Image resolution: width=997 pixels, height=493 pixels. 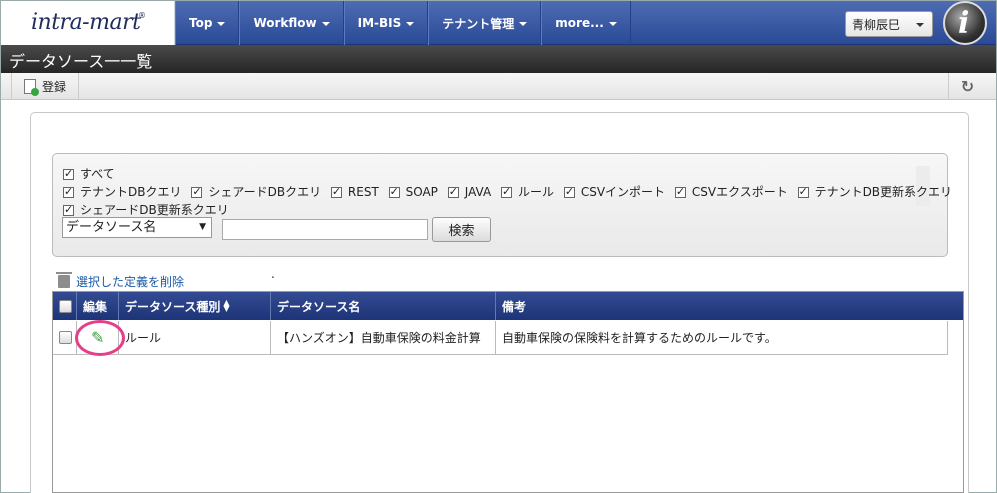 I want to click on refresh-icon: ↻, so click(x=967, y=86).